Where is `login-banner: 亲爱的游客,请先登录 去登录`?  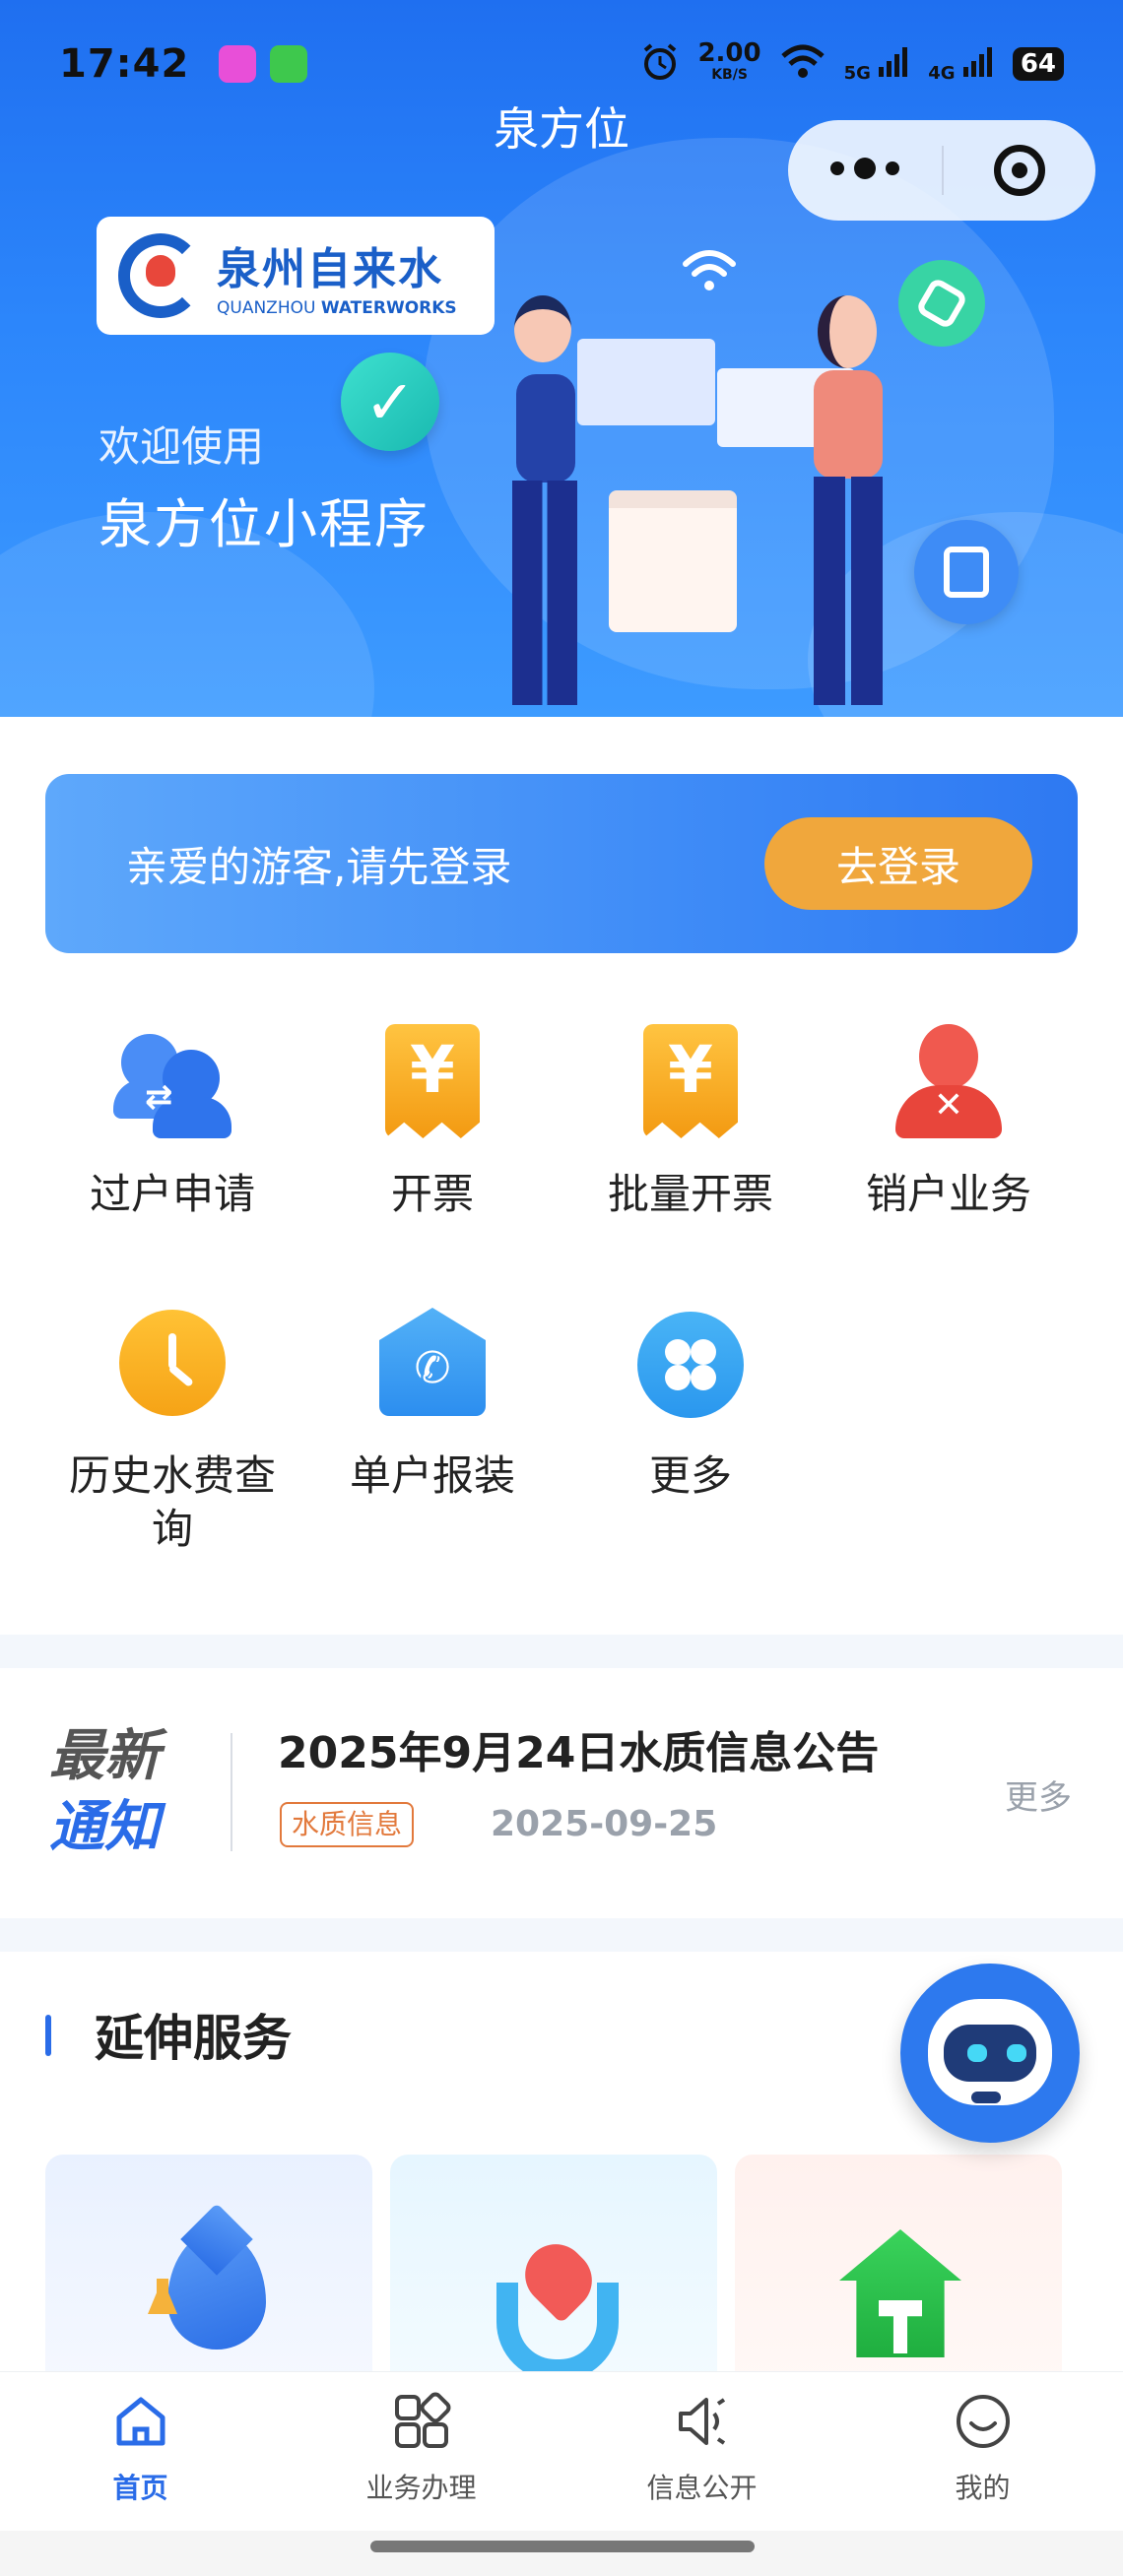
login-banner: 亲爱的游客,请先登录 去登录 is located at coordinates (561, 863).